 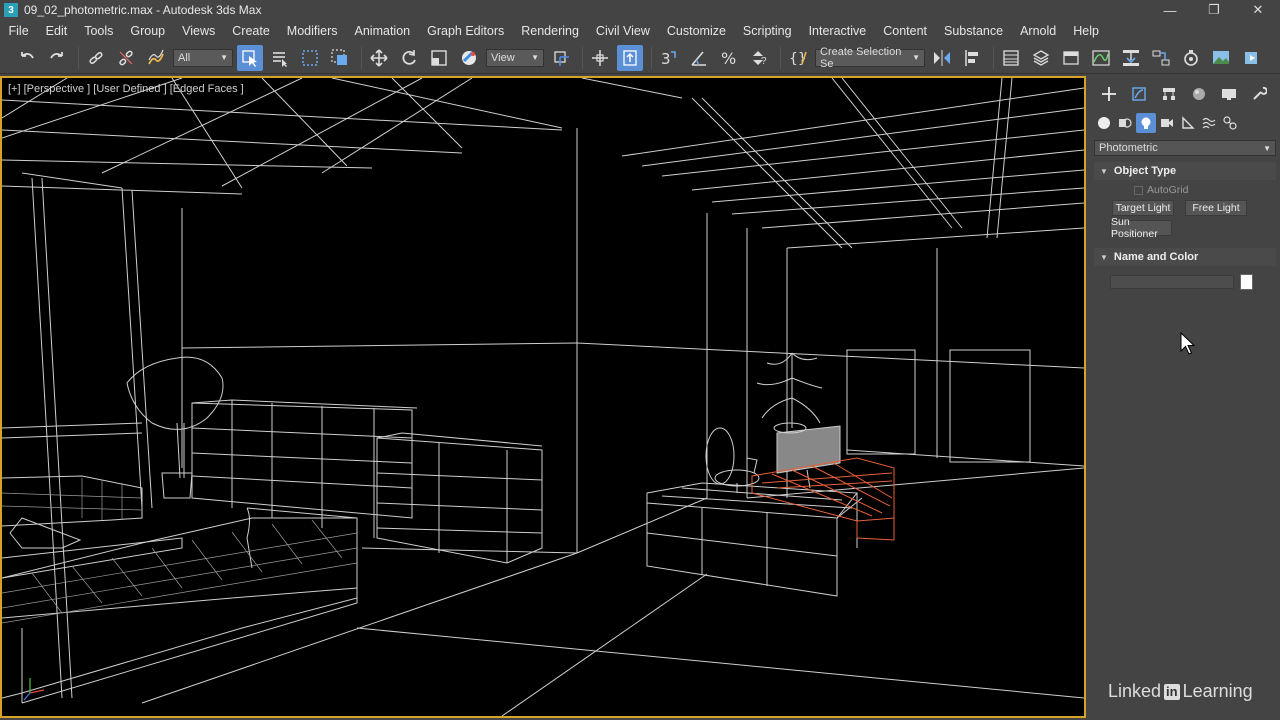 I want to click on rendered-frame-window-icon, so click(x=1221, y=58).